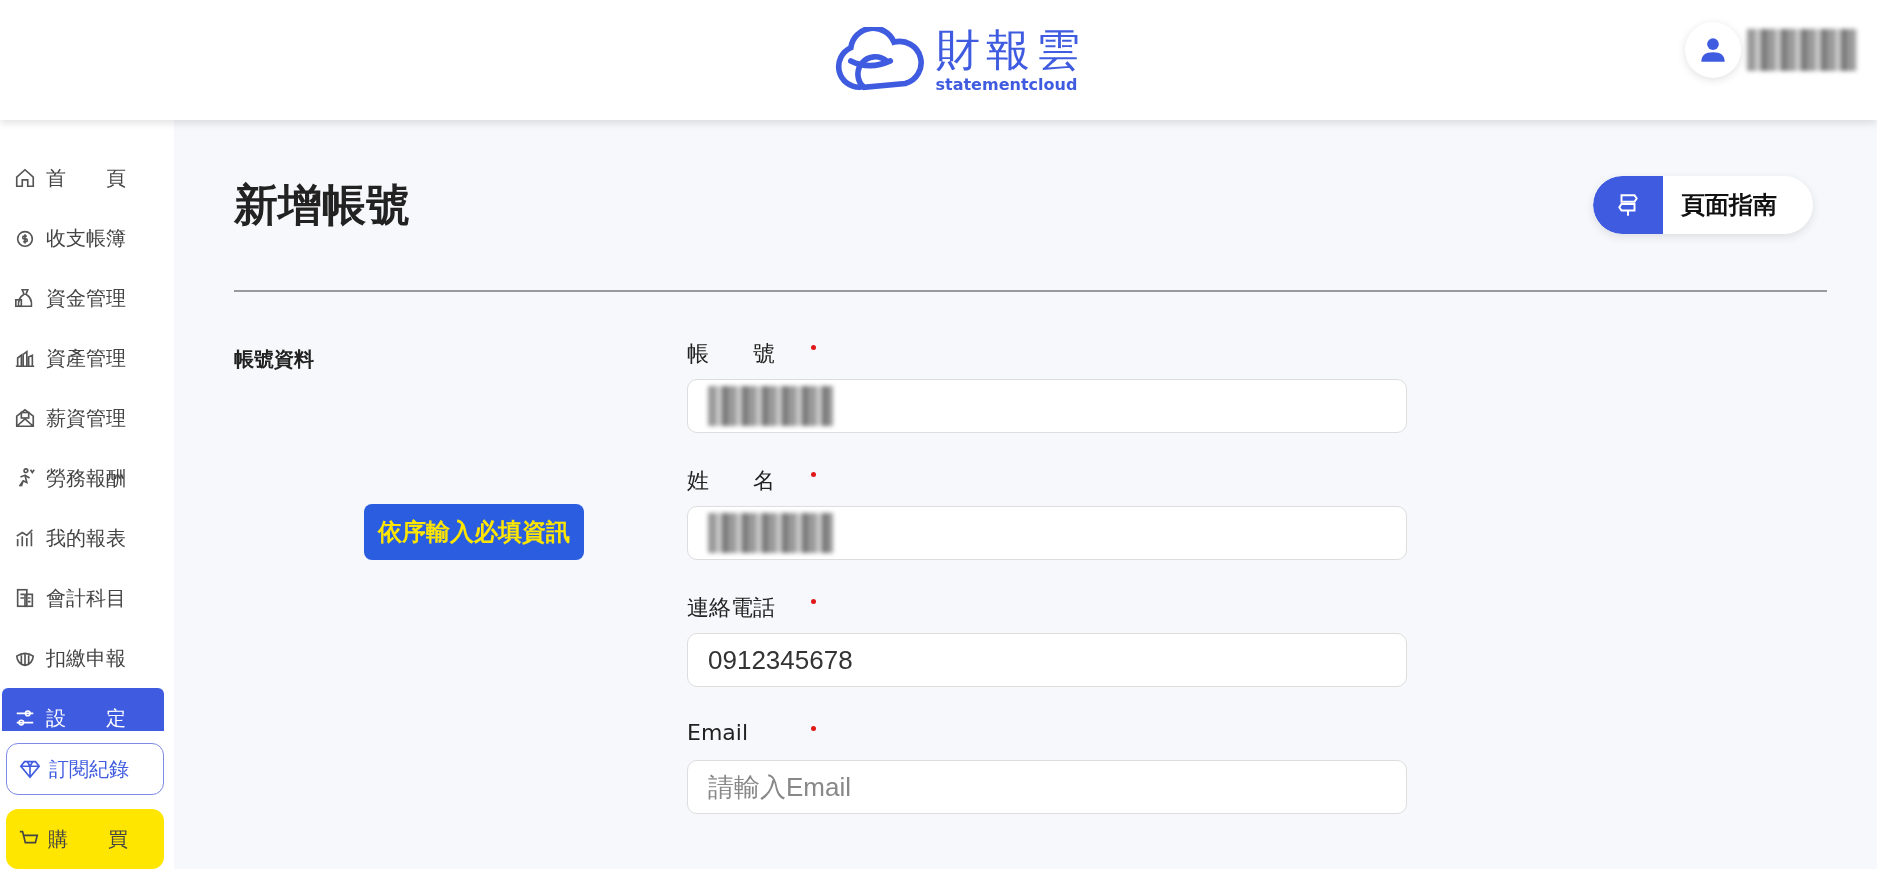 The height and width of the screenshot is (869, 1877). Describe the element at coordinates (83, 478) in the screenshot. I see `sidebar-item: 勞務報酬` at that location.